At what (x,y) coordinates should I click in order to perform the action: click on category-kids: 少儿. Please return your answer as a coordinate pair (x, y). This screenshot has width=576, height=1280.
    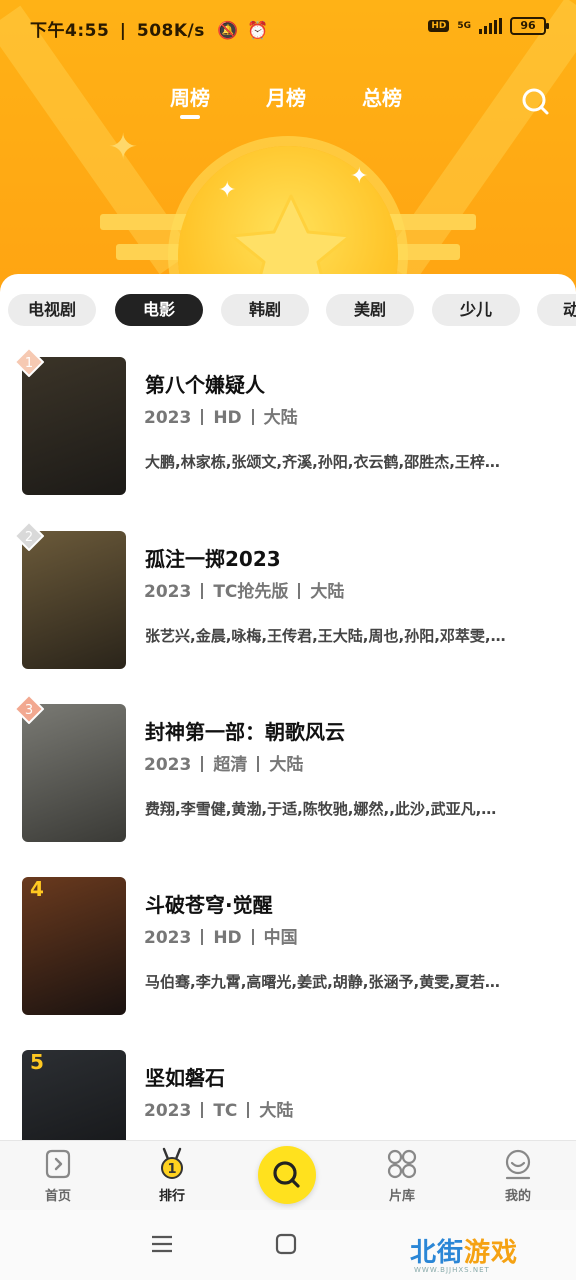
    Looking at the image, I should click on (476, 310).